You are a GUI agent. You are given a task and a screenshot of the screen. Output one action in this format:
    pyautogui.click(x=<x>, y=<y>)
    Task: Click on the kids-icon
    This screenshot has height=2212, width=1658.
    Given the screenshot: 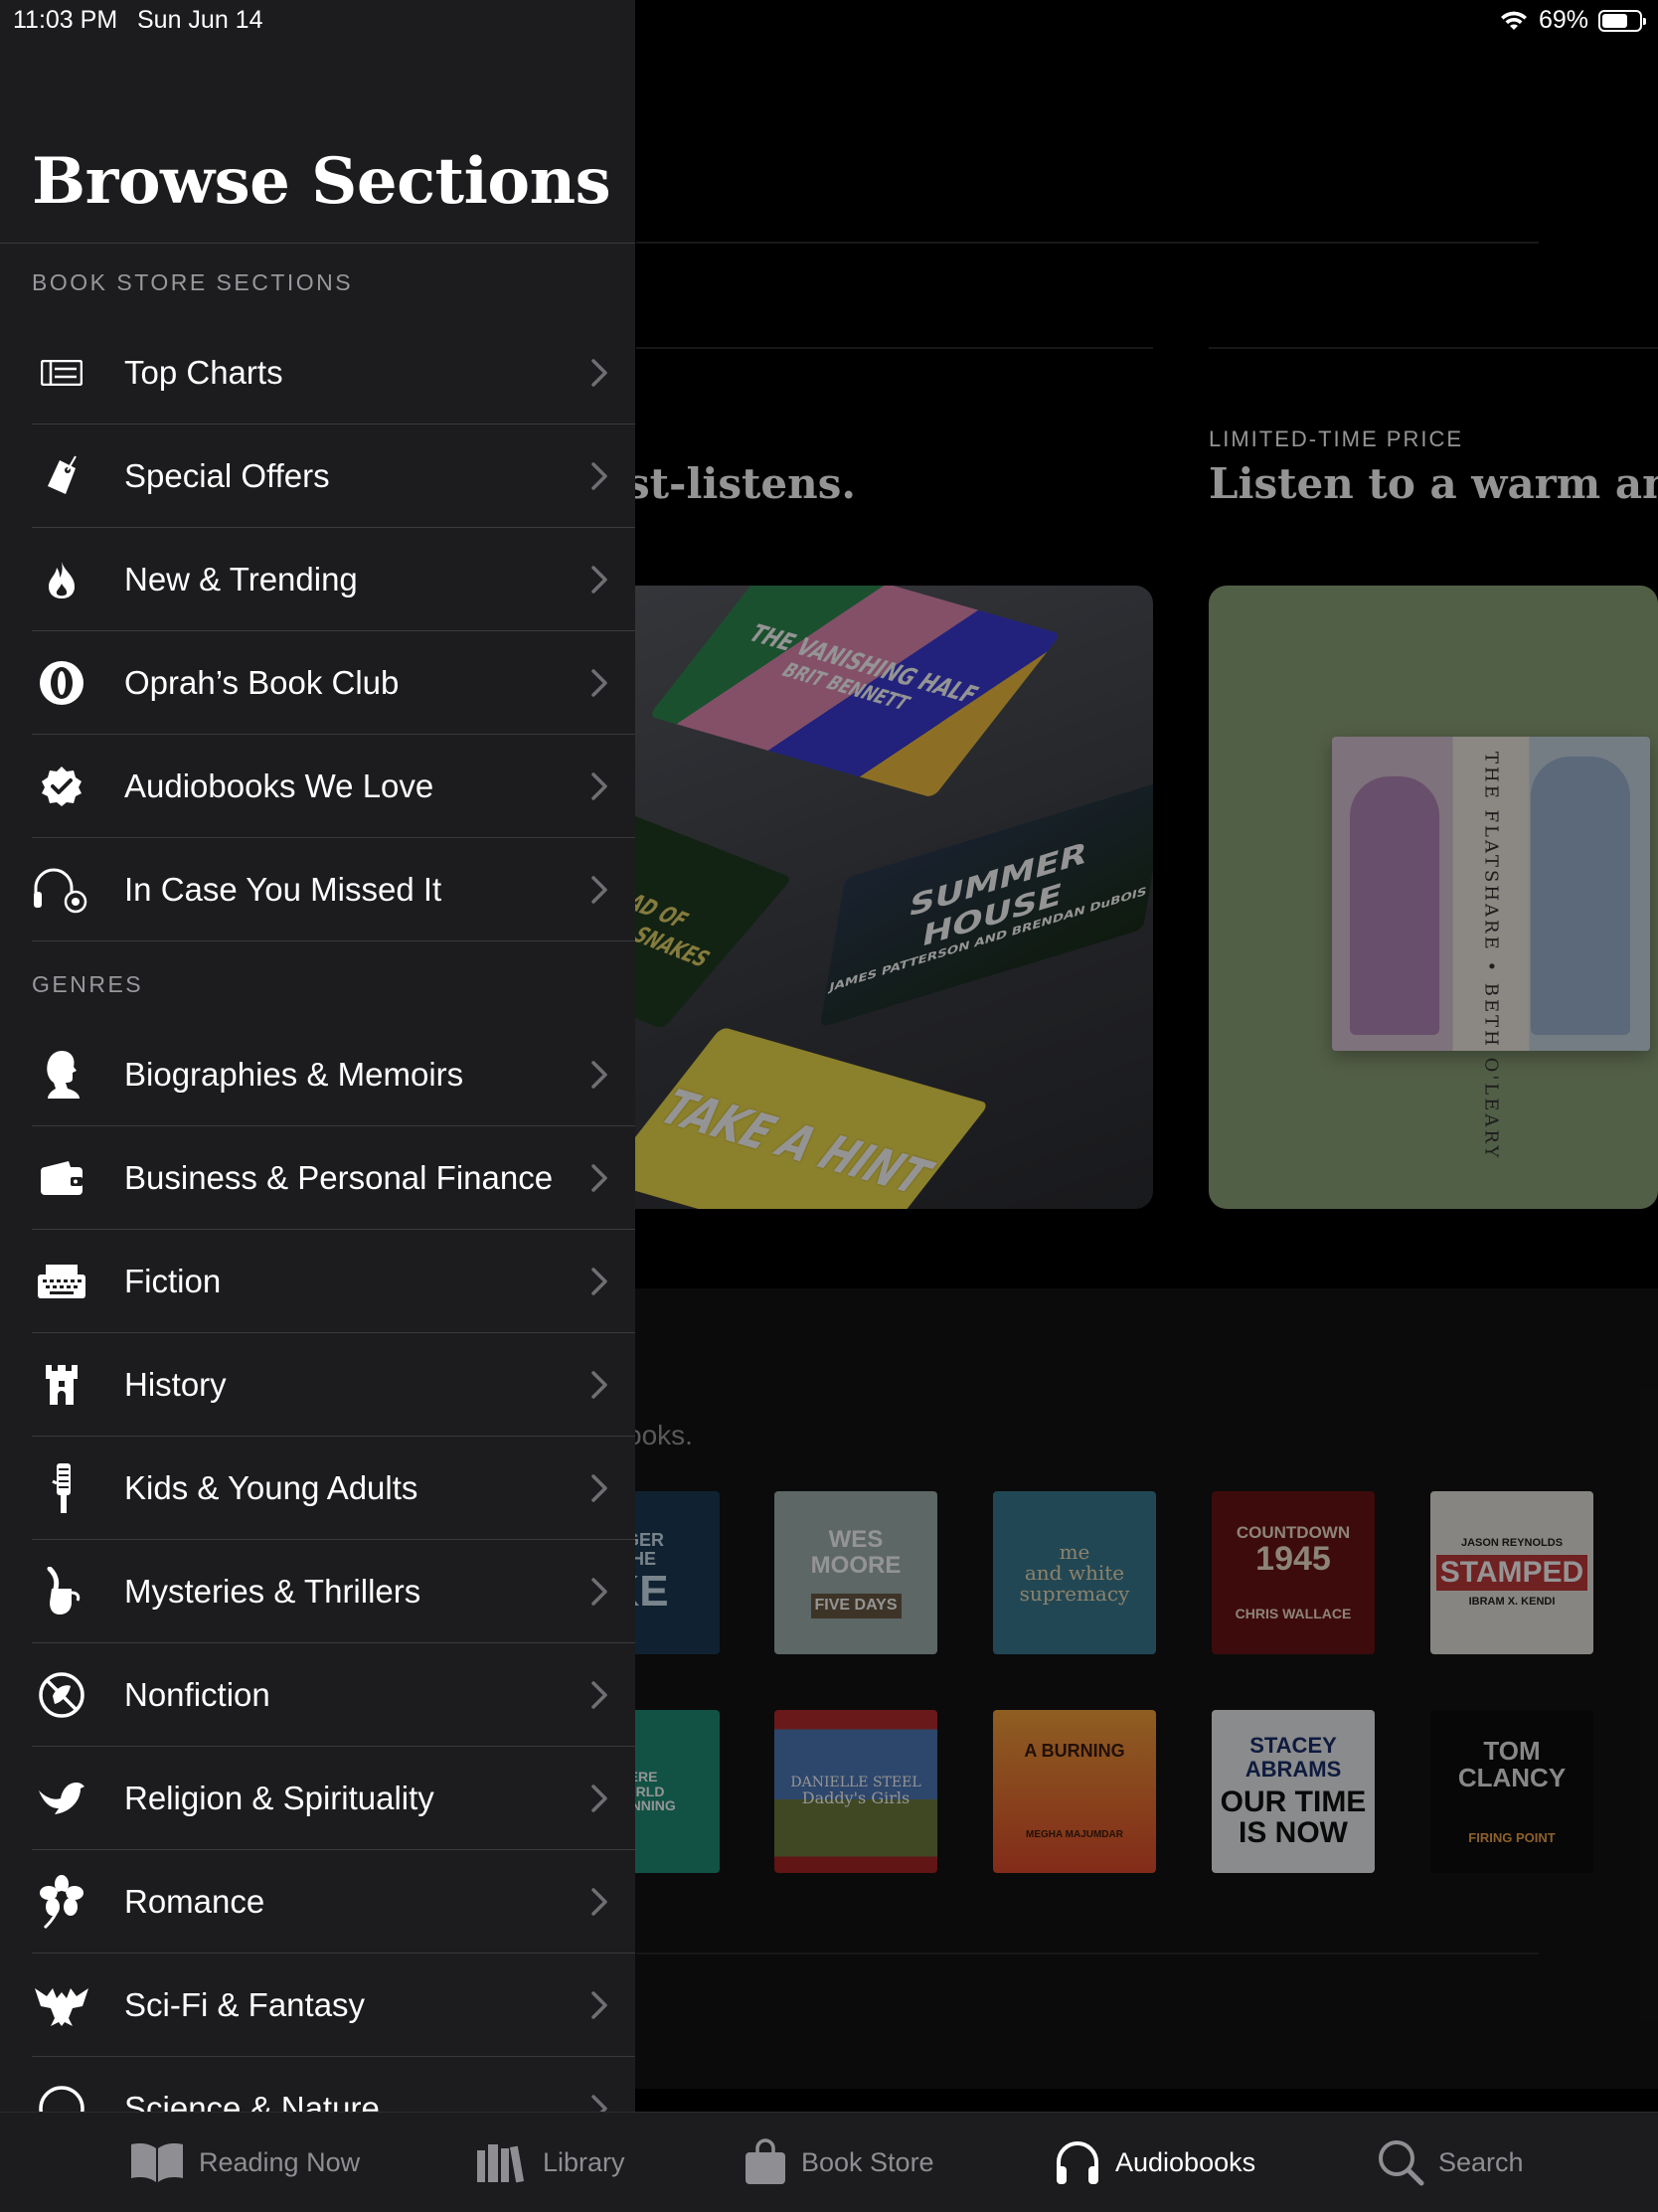 What is the action you would take?
    pyautogui.click(x=62, y=1488)
    